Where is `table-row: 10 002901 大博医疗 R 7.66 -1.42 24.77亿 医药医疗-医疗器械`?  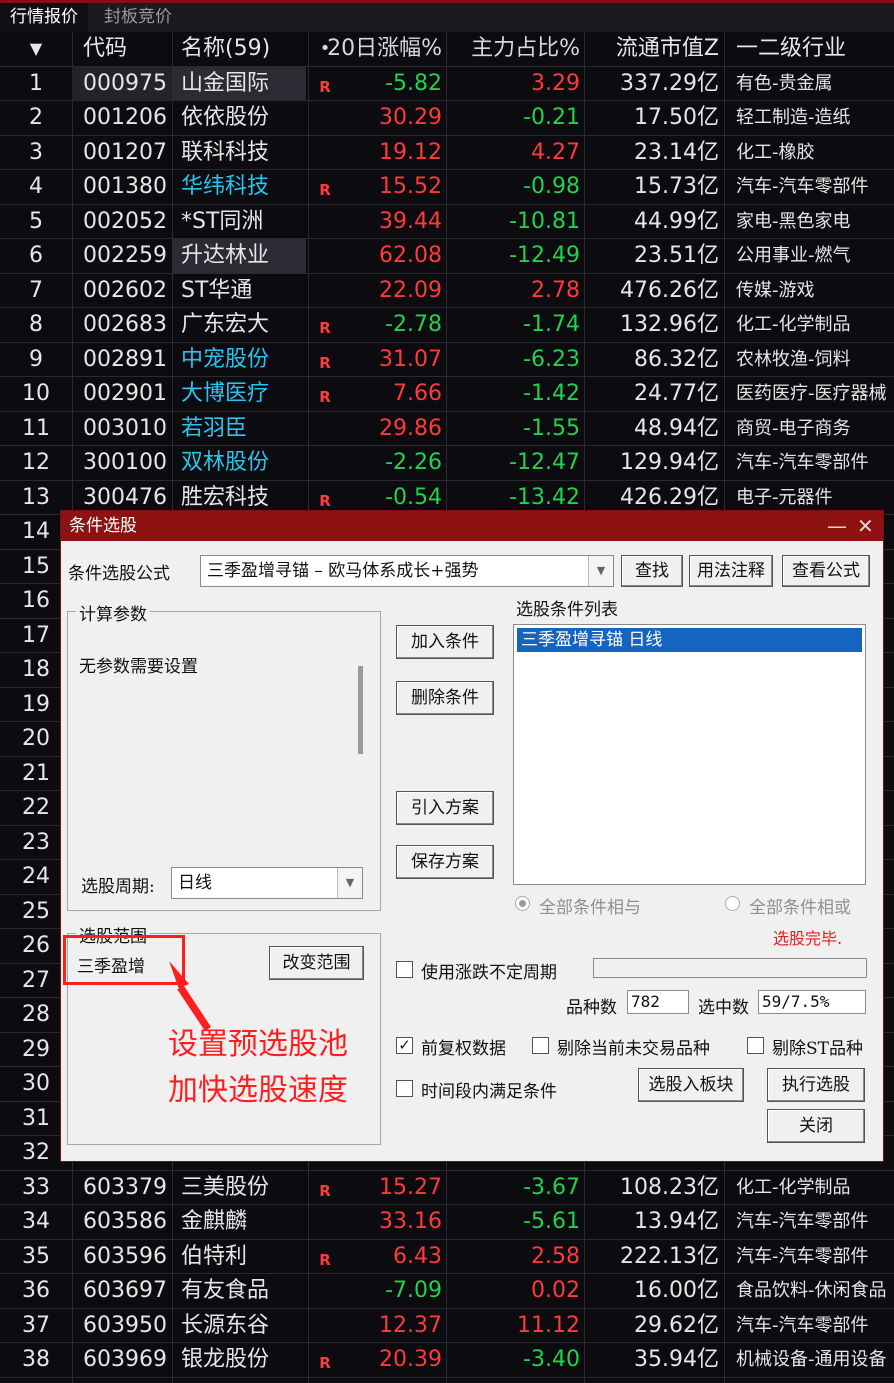 table-row: 10 002901 大博医疗 R 7.66 -1.42 24.77亿 医药医疗-医疗器械 is located at coordinates (447, 394).